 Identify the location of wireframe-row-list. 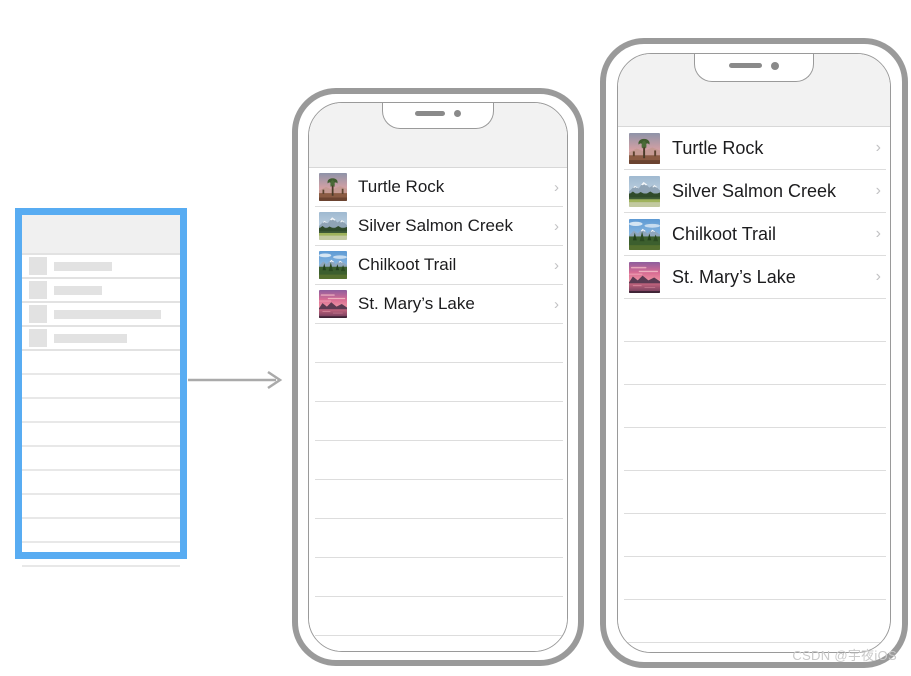
(101, 411).